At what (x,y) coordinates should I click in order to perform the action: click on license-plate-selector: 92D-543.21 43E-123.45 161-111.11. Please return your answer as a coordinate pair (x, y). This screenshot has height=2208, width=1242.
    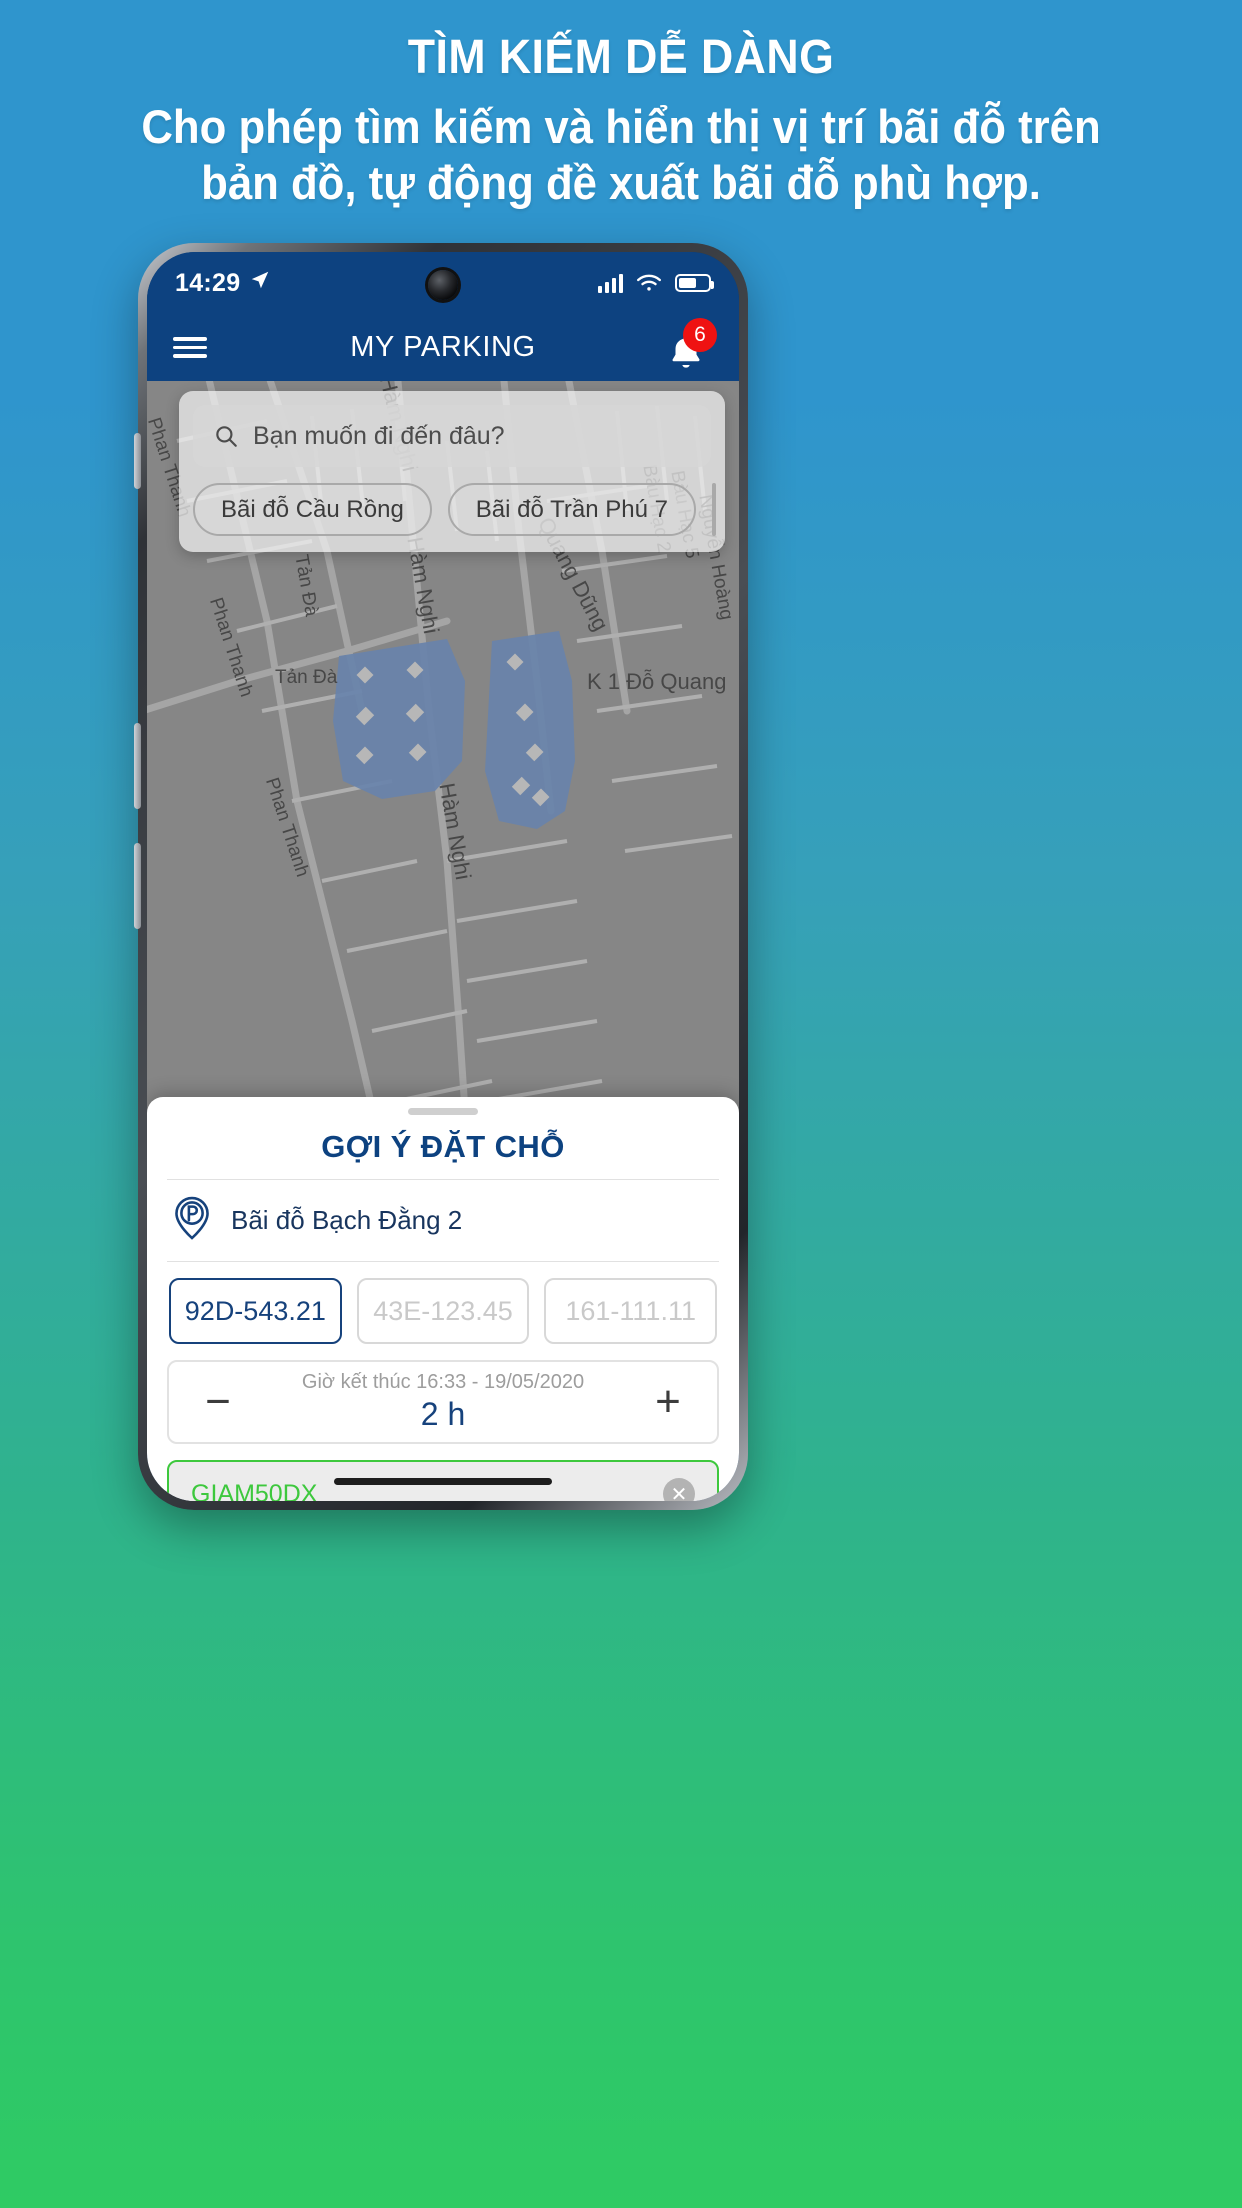
    Looking at the image, I should click on (443, 1303).